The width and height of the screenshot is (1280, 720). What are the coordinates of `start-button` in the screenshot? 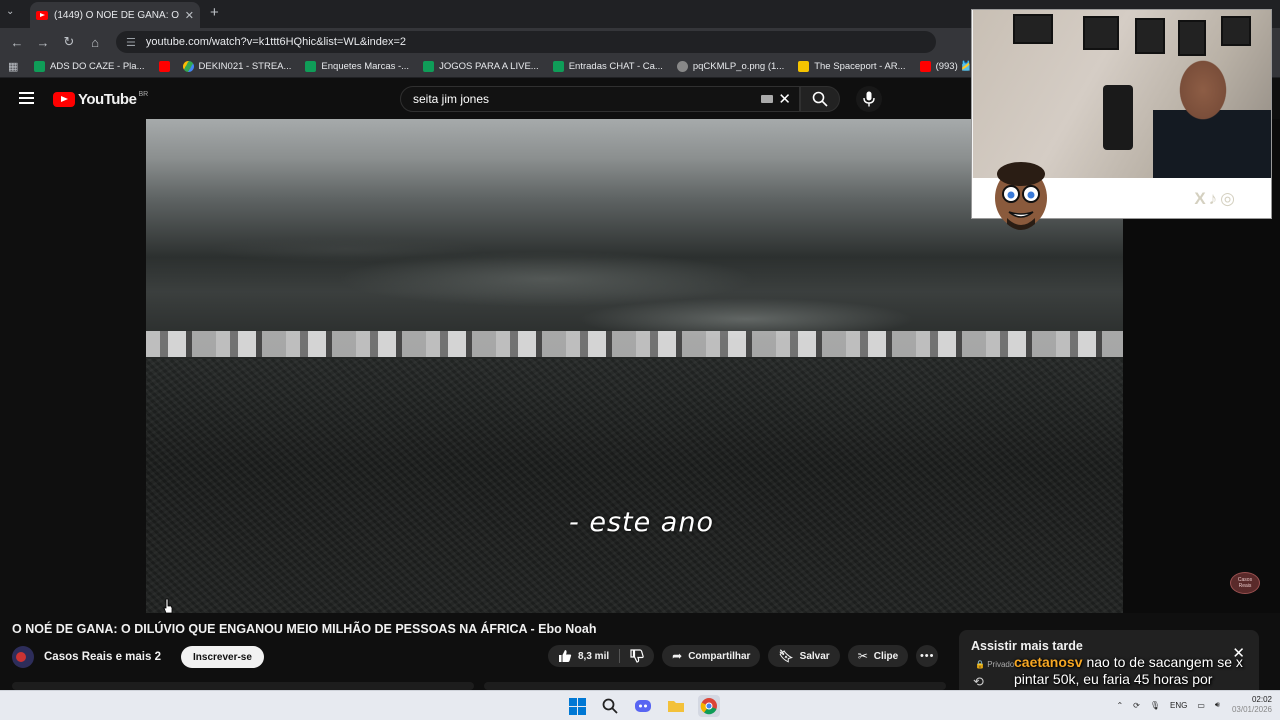 It's located at (577, 706).